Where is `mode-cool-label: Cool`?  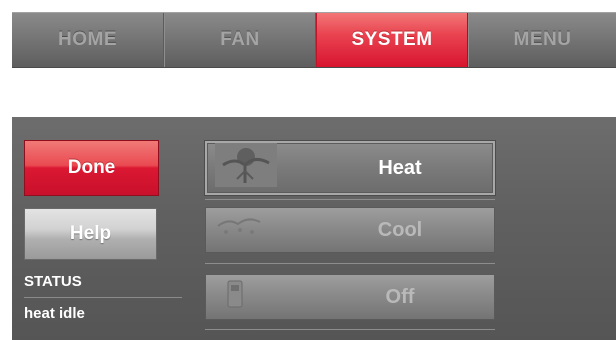 mode-cool-label: Cool is located at coordinates (400, 229).